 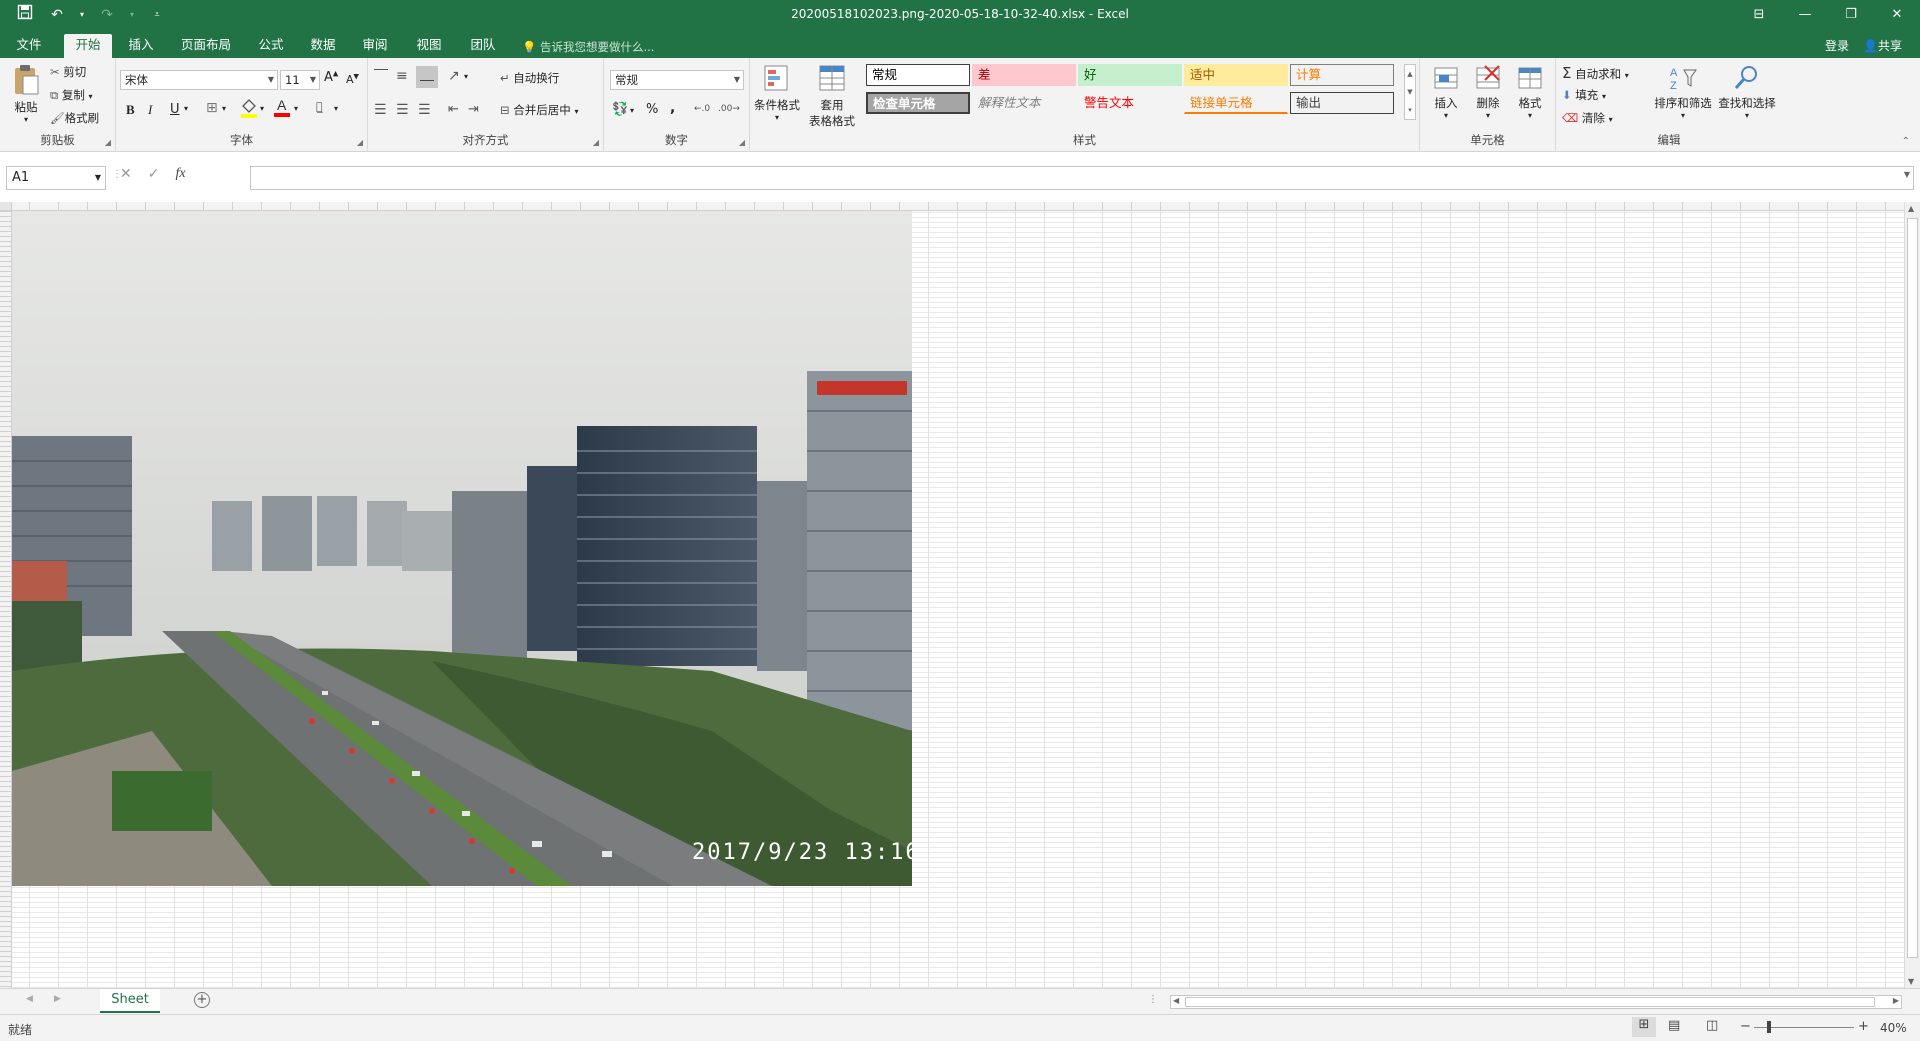 What do you see at coordinates (1342, 103) in the screenshot?
I see `cell-style-9: 输出` at bounding box center [1342, 103].